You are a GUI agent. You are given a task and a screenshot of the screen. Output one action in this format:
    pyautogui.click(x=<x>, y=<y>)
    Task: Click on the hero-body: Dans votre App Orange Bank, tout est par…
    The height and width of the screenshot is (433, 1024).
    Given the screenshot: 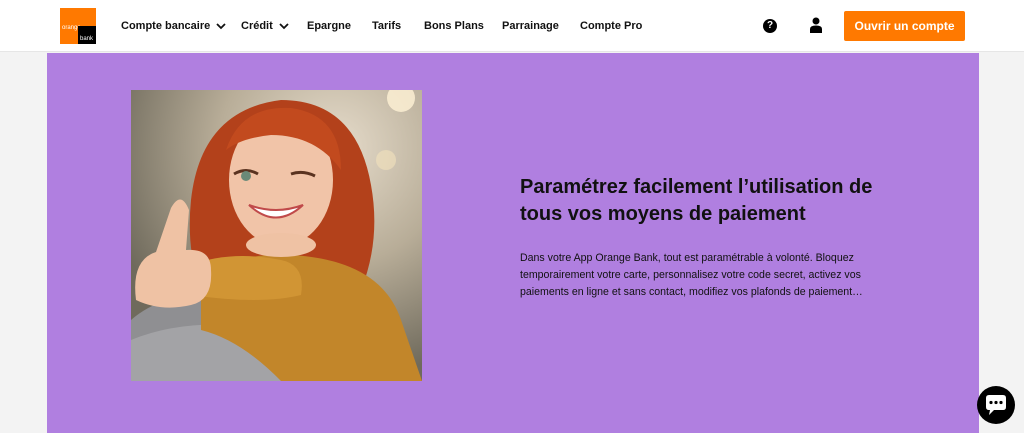 What is the action you would take?
    pyautogui.click(x=691, y=275)
    